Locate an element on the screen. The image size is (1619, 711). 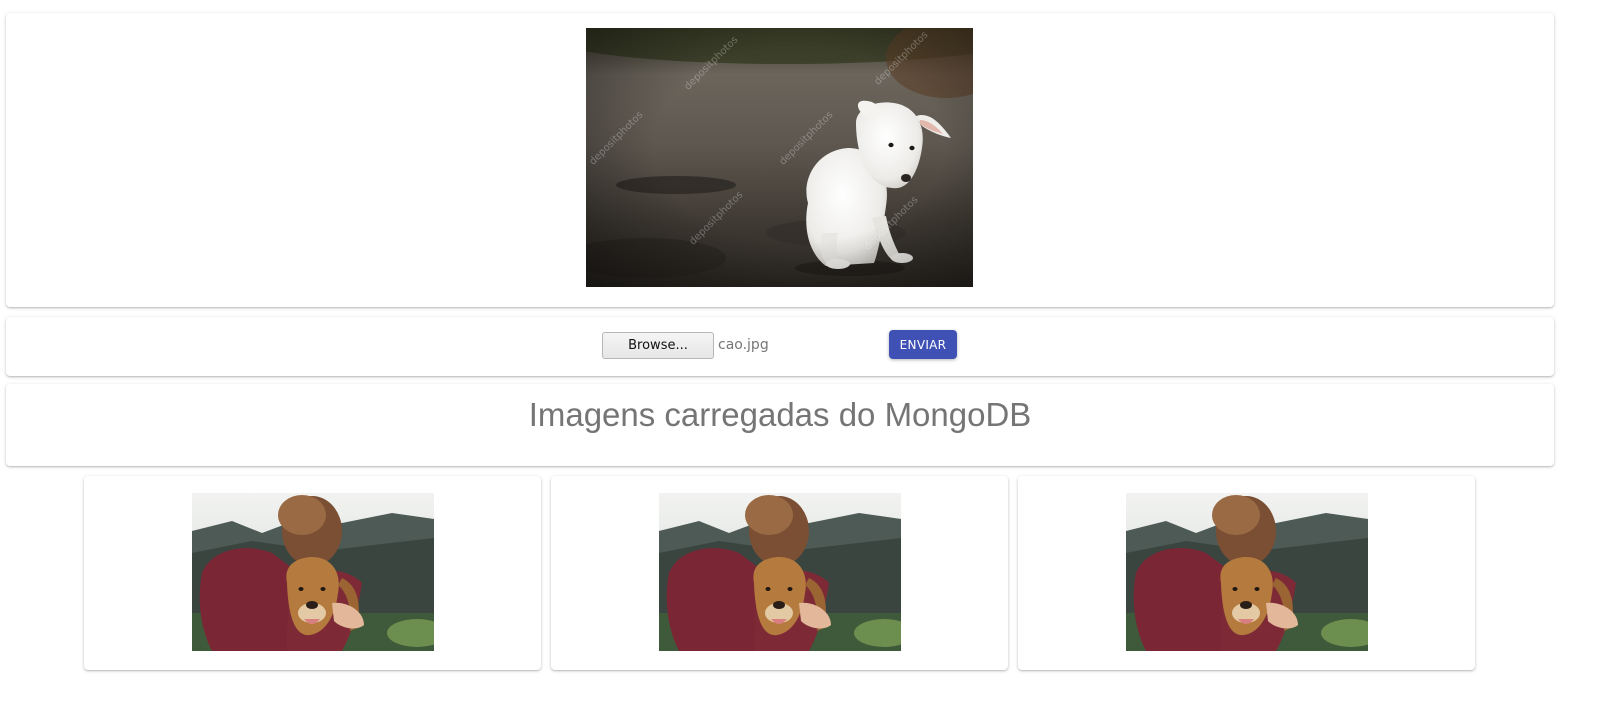
selected-file-name: cao.jpg is located at coordinates (743, 345).